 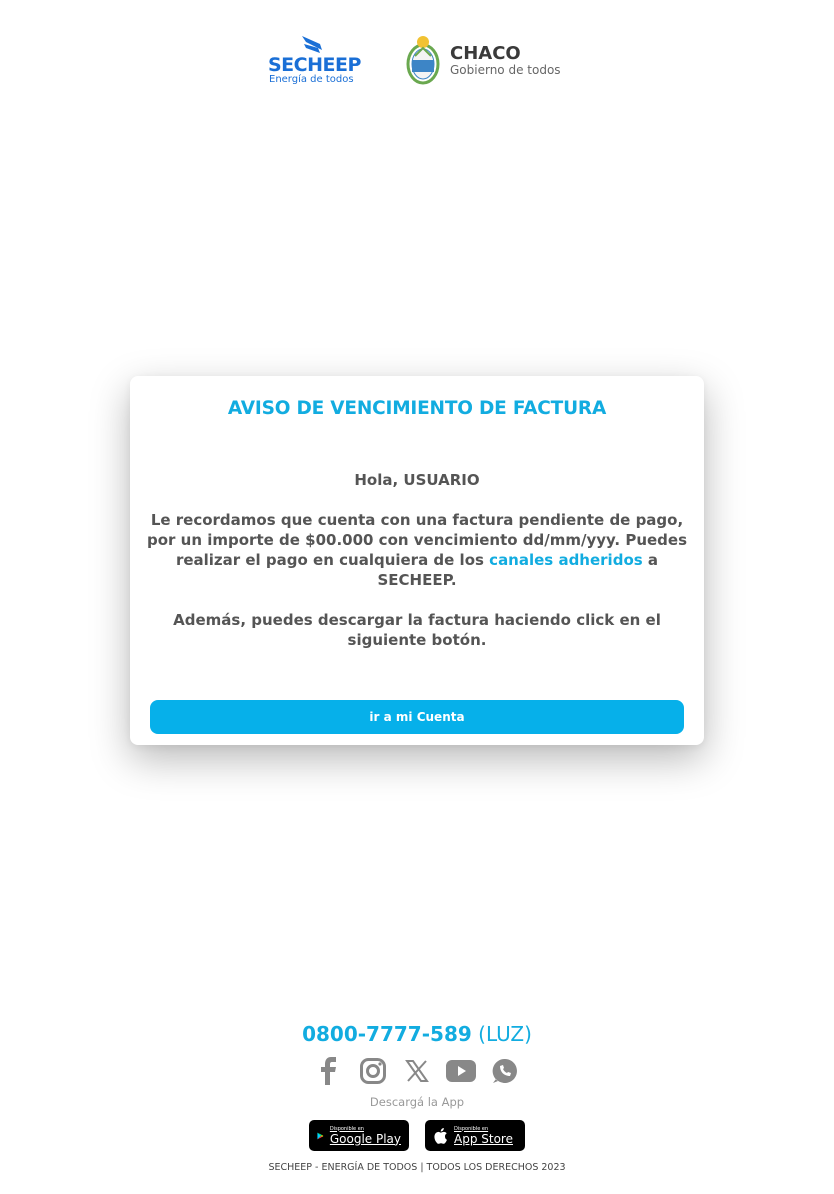 I want to click on app-store-badge: Disponible en App Store, so click(x=475, y=1135).